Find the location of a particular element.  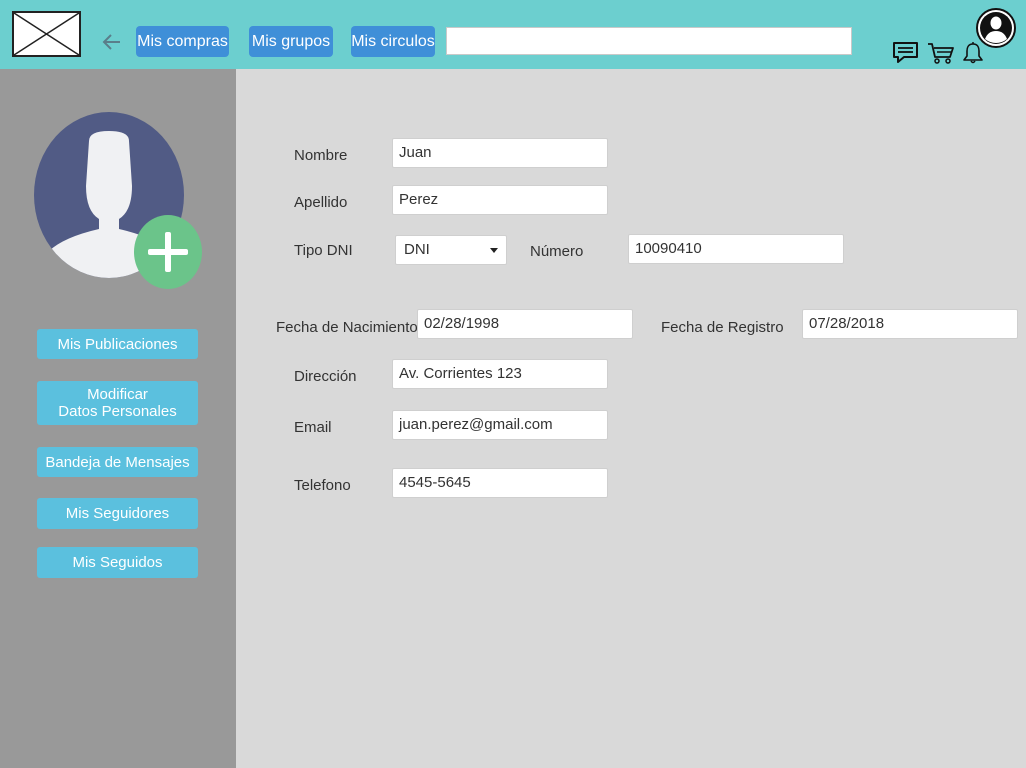

nav-mis-grupos: Mis grupos is located at coordinates (291, 41).